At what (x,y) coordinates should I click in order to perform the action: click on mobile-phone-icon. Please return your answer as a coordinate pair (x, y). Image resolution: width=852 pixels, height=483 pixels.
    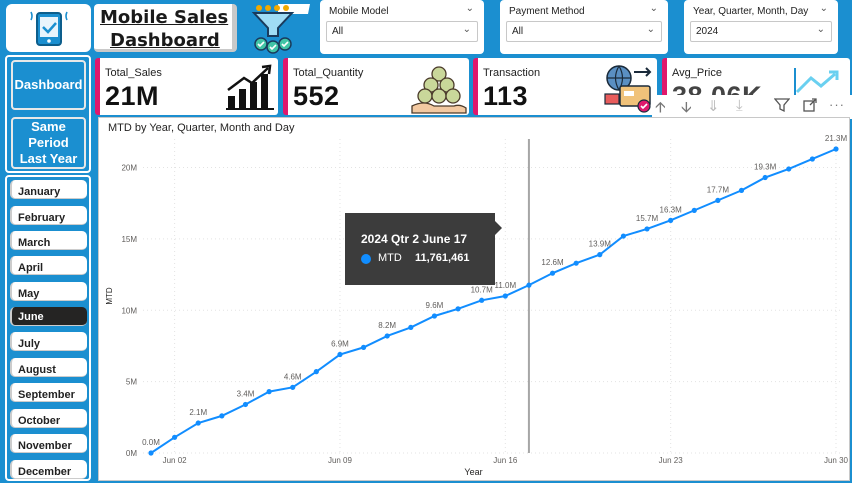
    Looking at the image, I should click on (48, 28).